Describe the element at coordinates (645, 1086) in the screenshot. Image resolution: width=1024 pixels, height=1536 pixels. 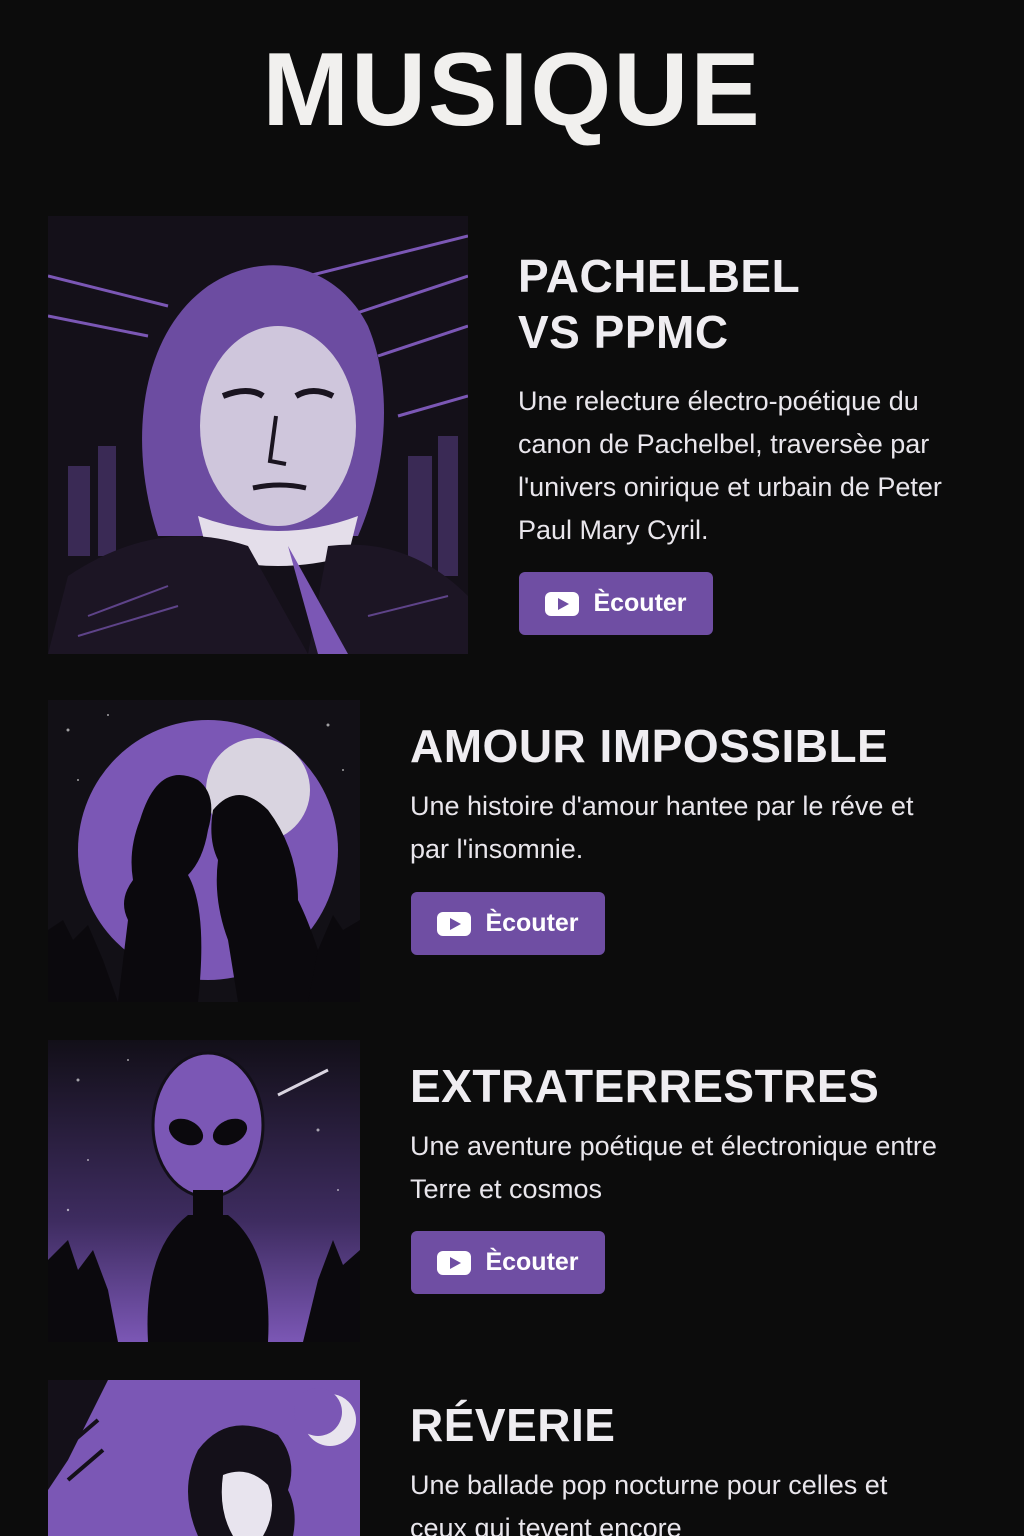
I see `track-title: EXTRATERRESTRES` at that location.